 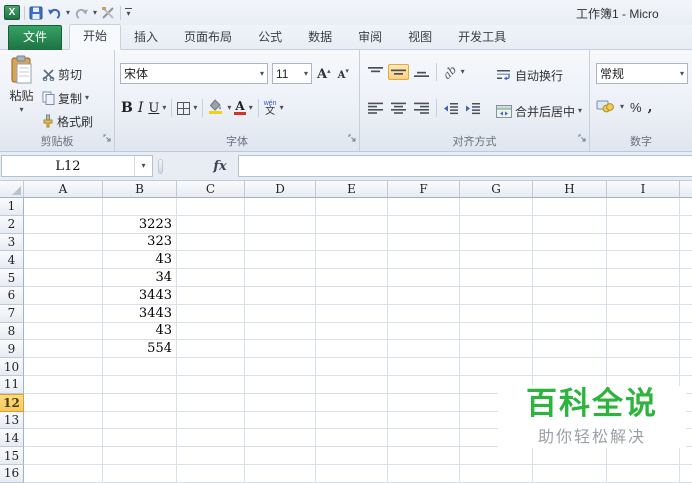 What do you see at coordinates (643, 278) in the screenshot?
I see `cell-I5` at bounding box center [643, 278].